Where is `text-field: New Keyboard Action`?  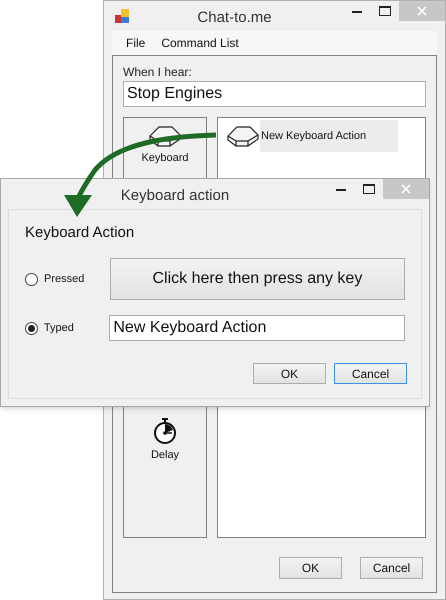
text-field: New Keyboard Action is located at coordinates (257, 328).